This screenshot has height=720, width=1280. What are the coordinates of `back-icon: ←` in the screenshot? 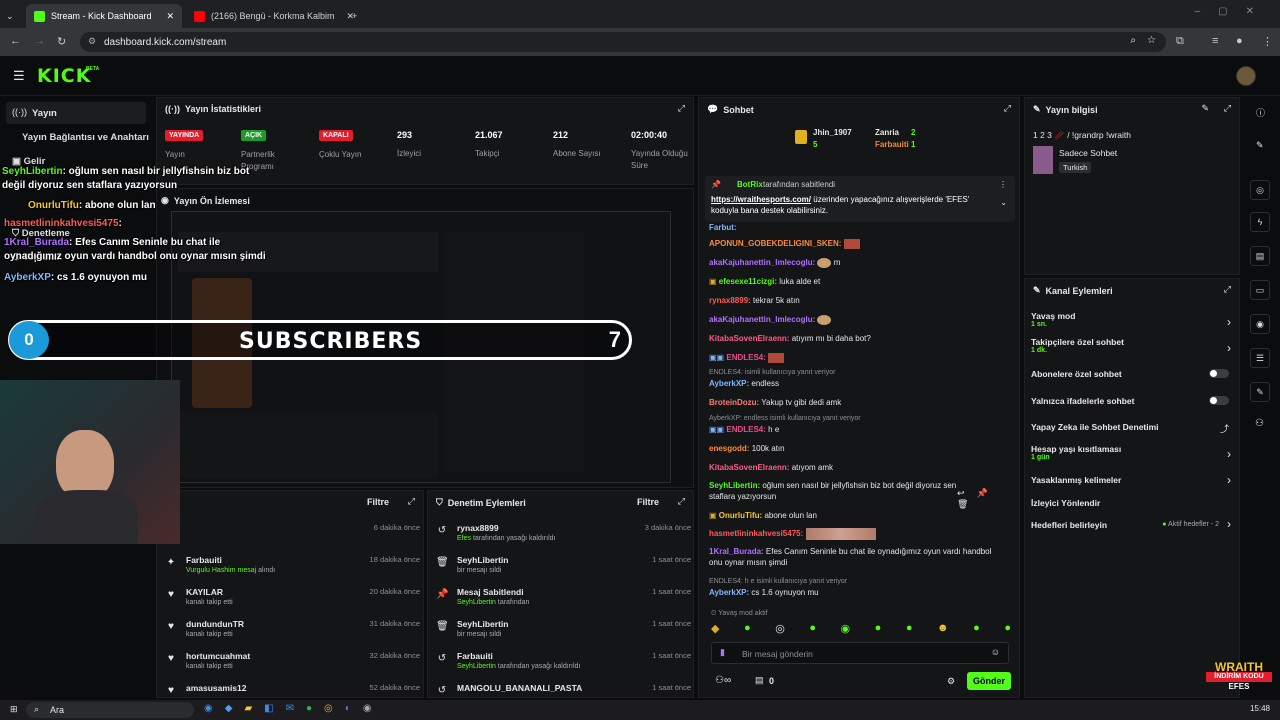 It's located at (15, 41).